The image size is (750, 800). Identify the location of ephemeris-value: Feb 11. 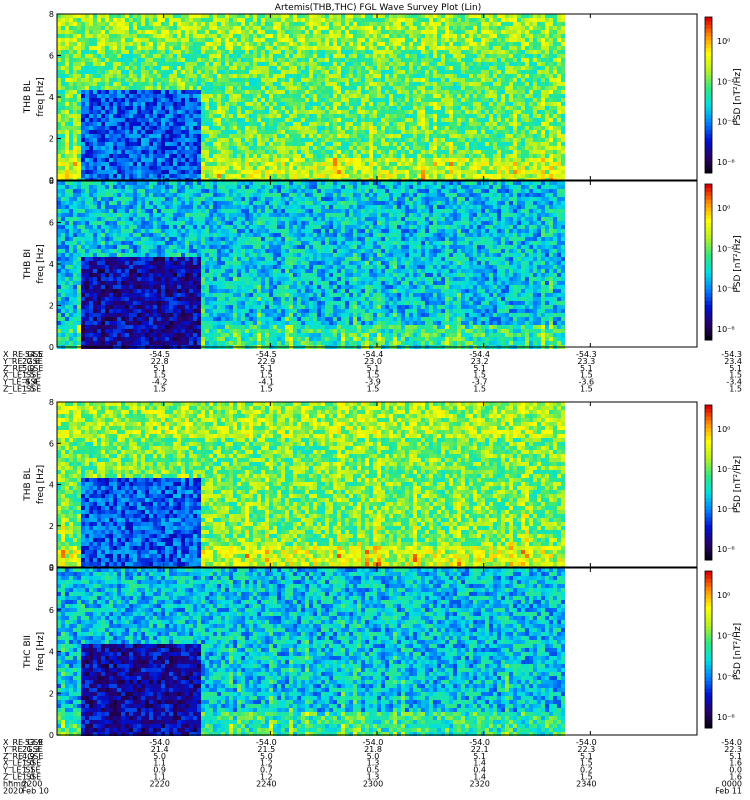
(728, 790).